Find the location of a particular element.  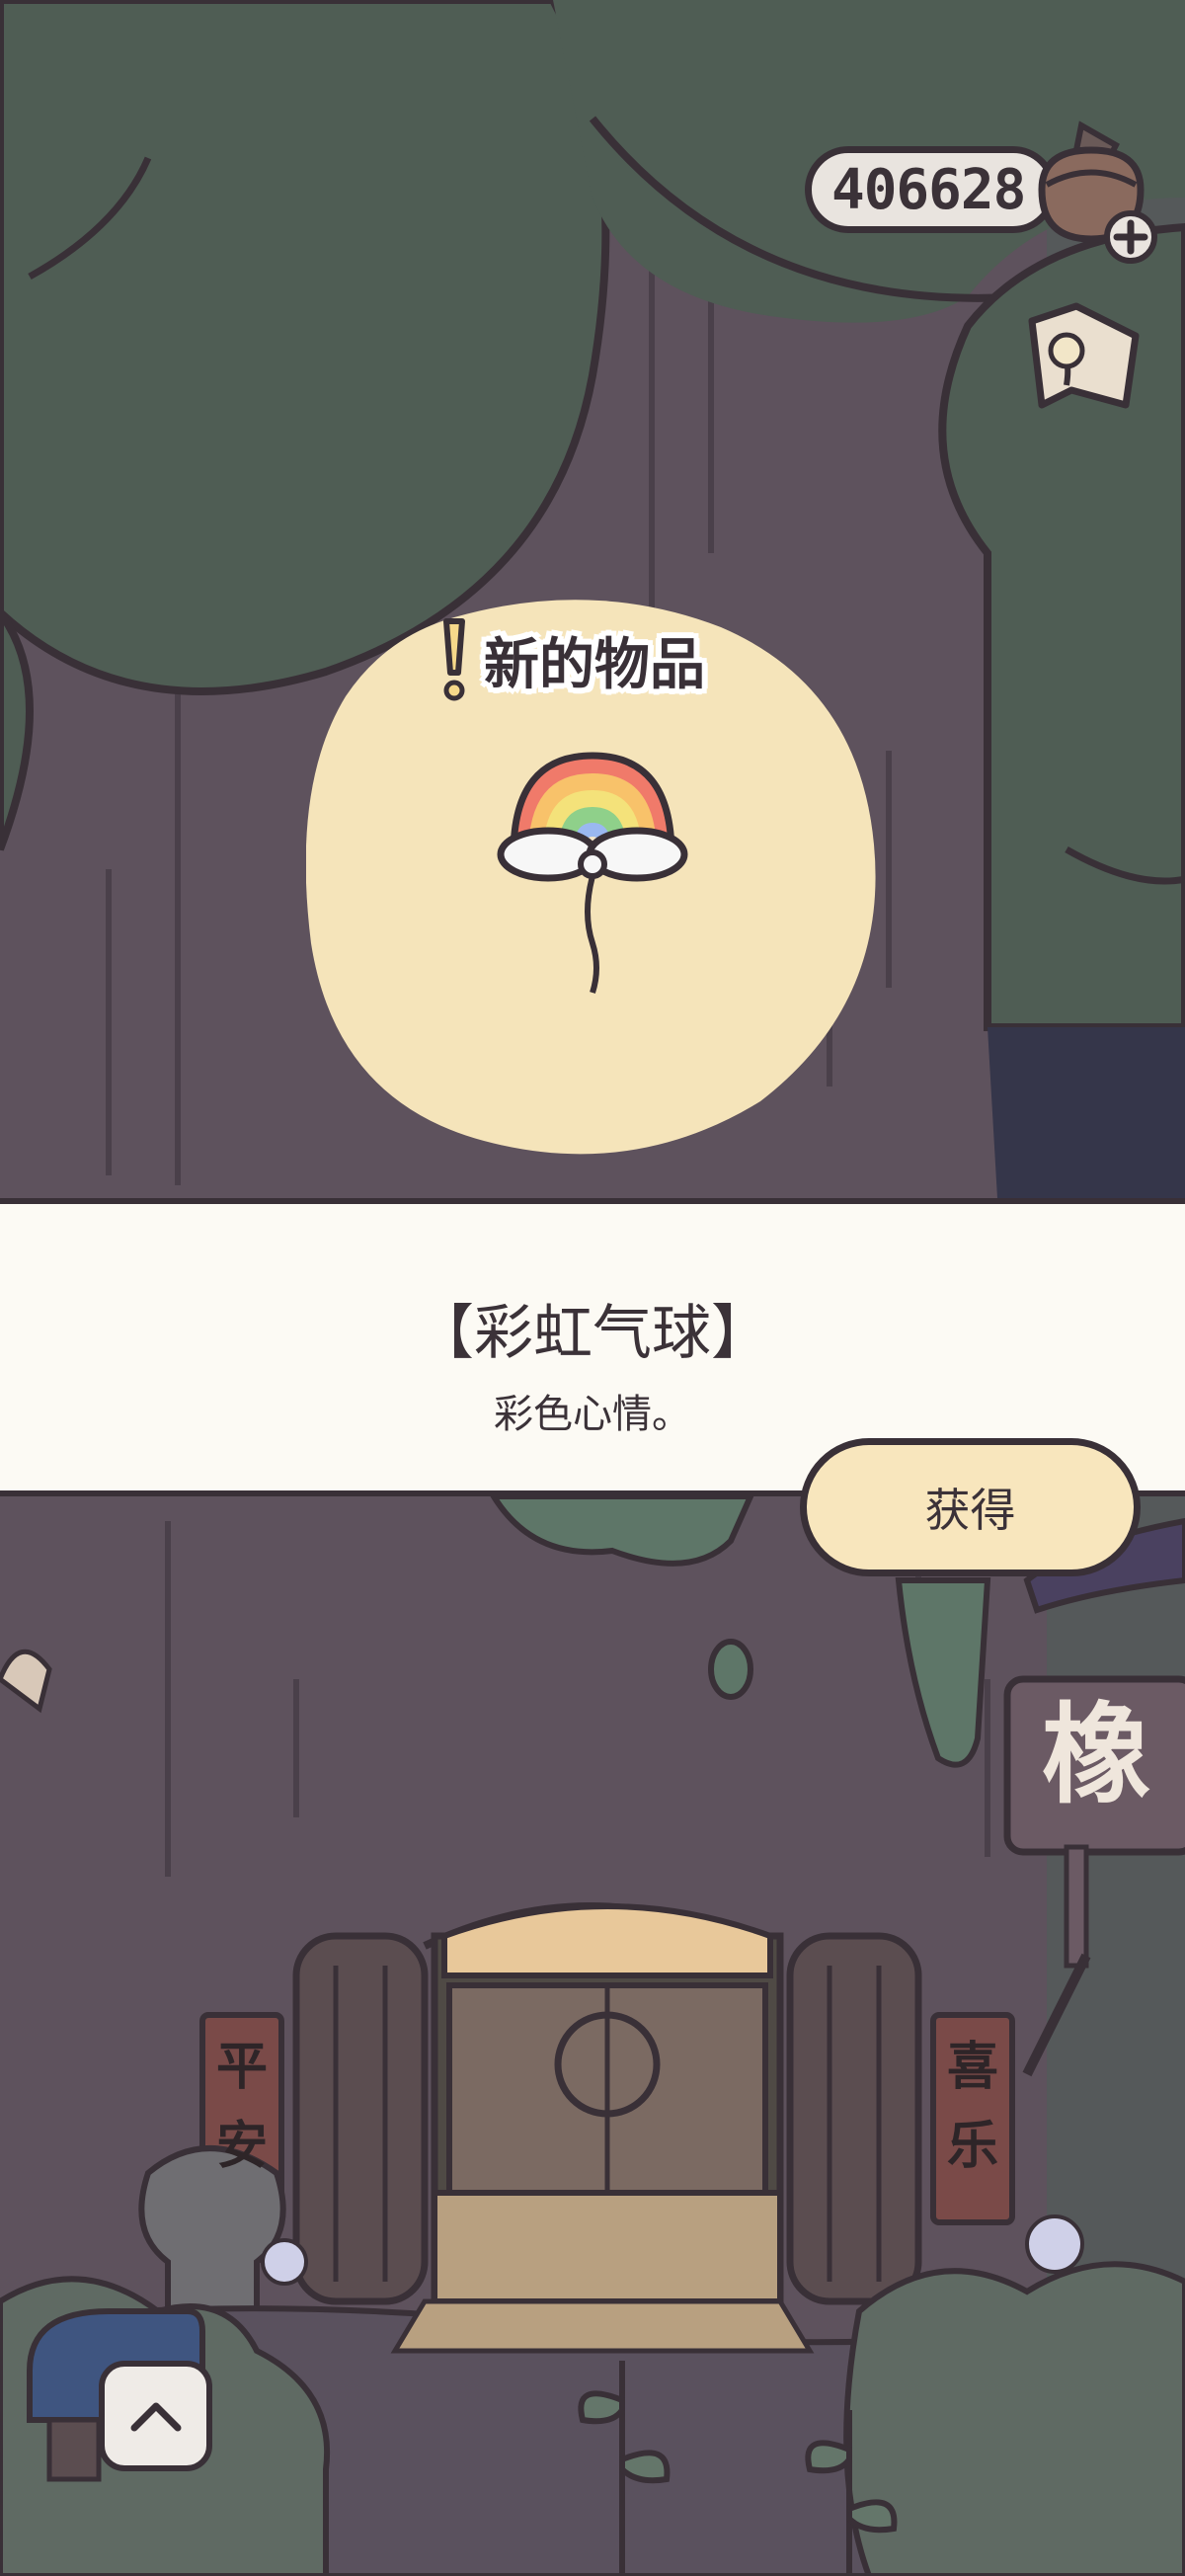

item-description: 彩色心情。 is located at coordinates (592, 1414).